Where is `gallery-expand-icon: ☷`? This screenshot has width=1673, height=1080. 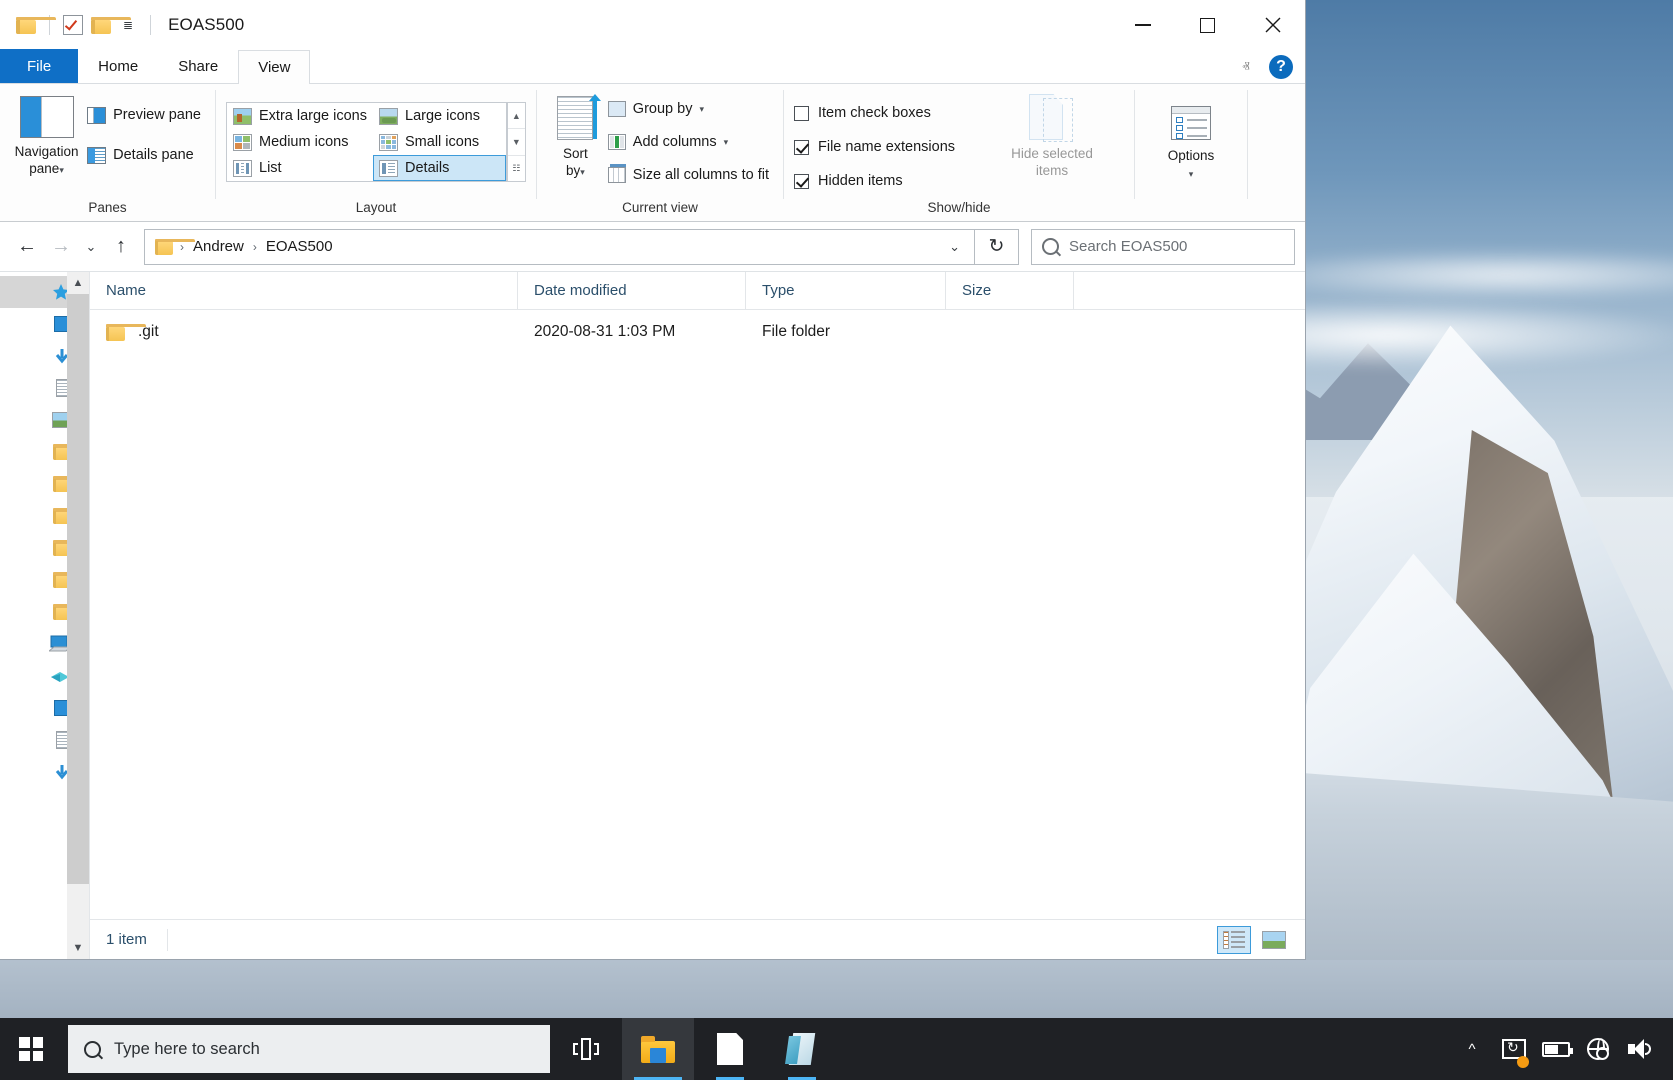 gallery-expand-icon: ☷ is located at coordinates (516, 167).